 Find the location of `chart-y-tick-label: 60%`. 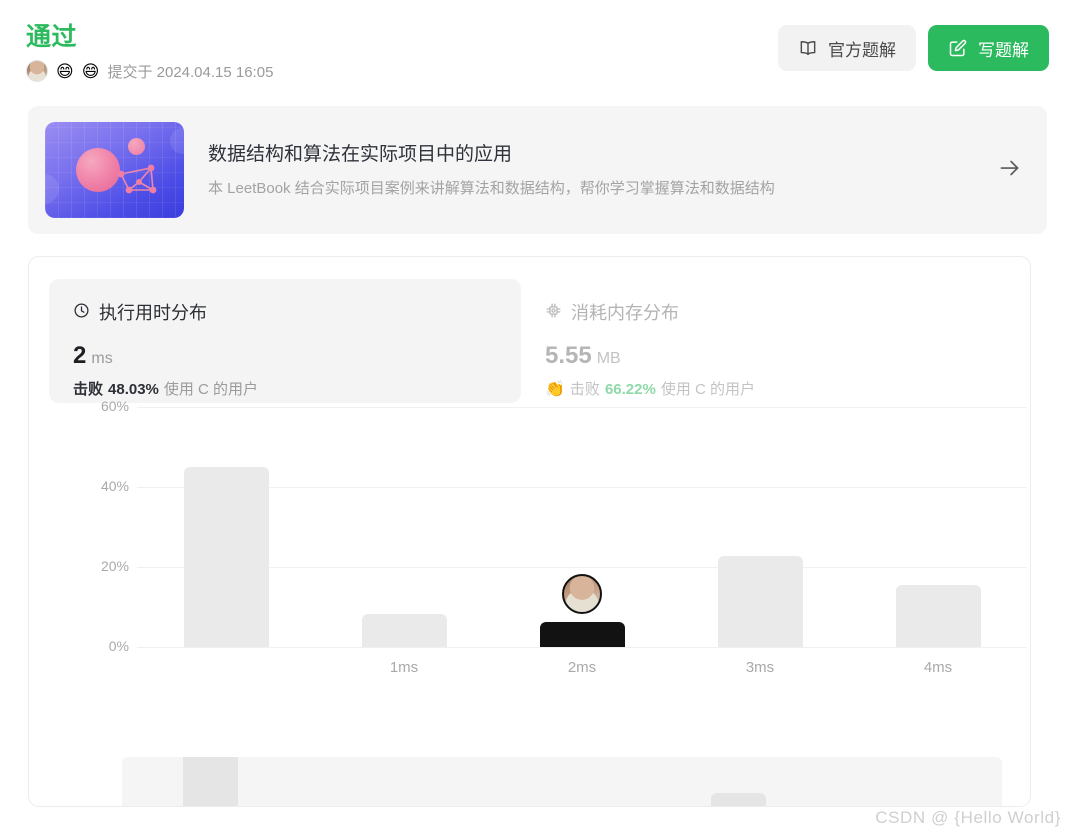

chart-y-tick-label: 60% is located at coordinates (114, 406).